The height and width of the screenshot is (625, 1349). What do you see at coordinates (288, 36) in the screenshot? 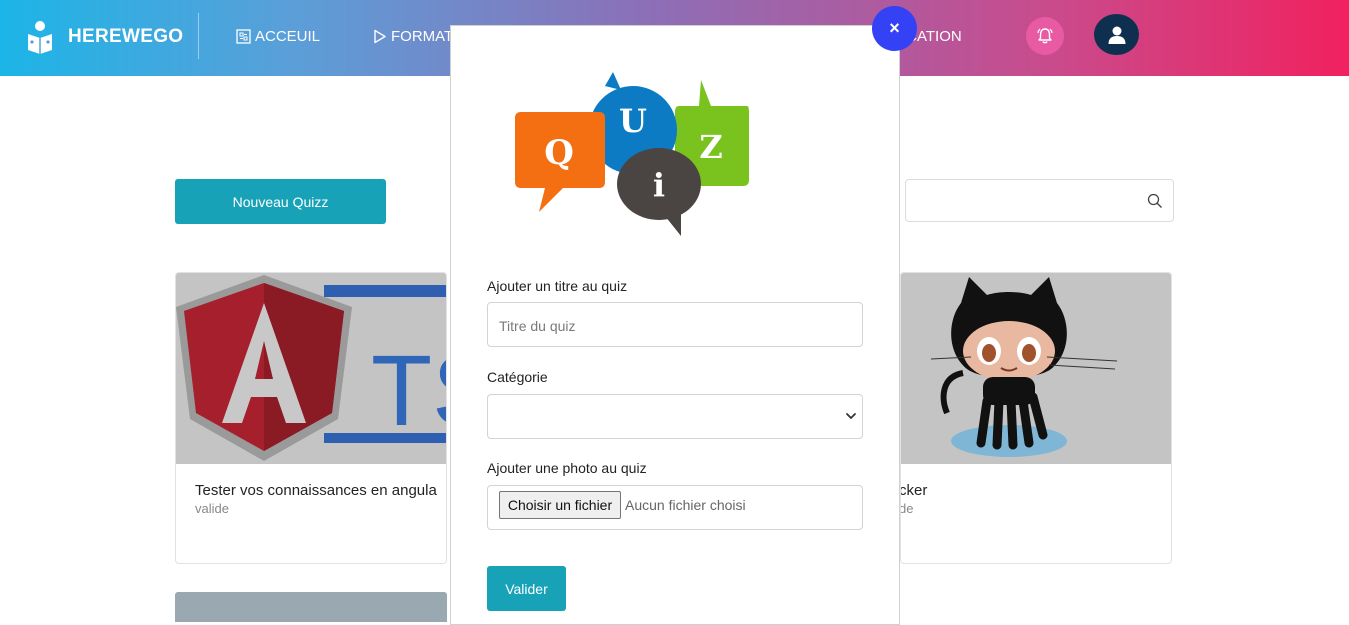
I see `nav-accueil-label: ACCEUIL` at bounding box center [288, 36].